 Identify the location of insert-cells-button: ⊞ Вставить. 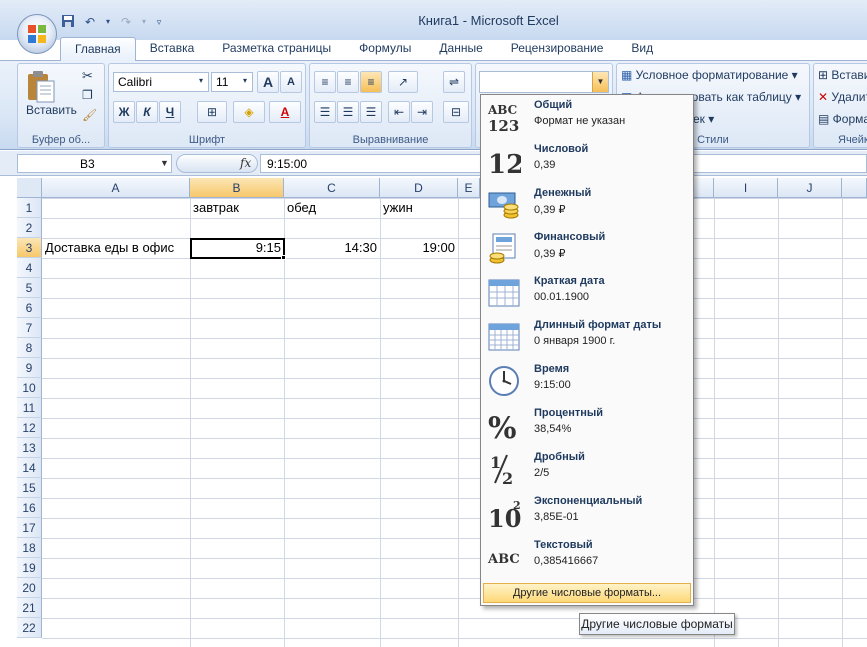
(842, 75).